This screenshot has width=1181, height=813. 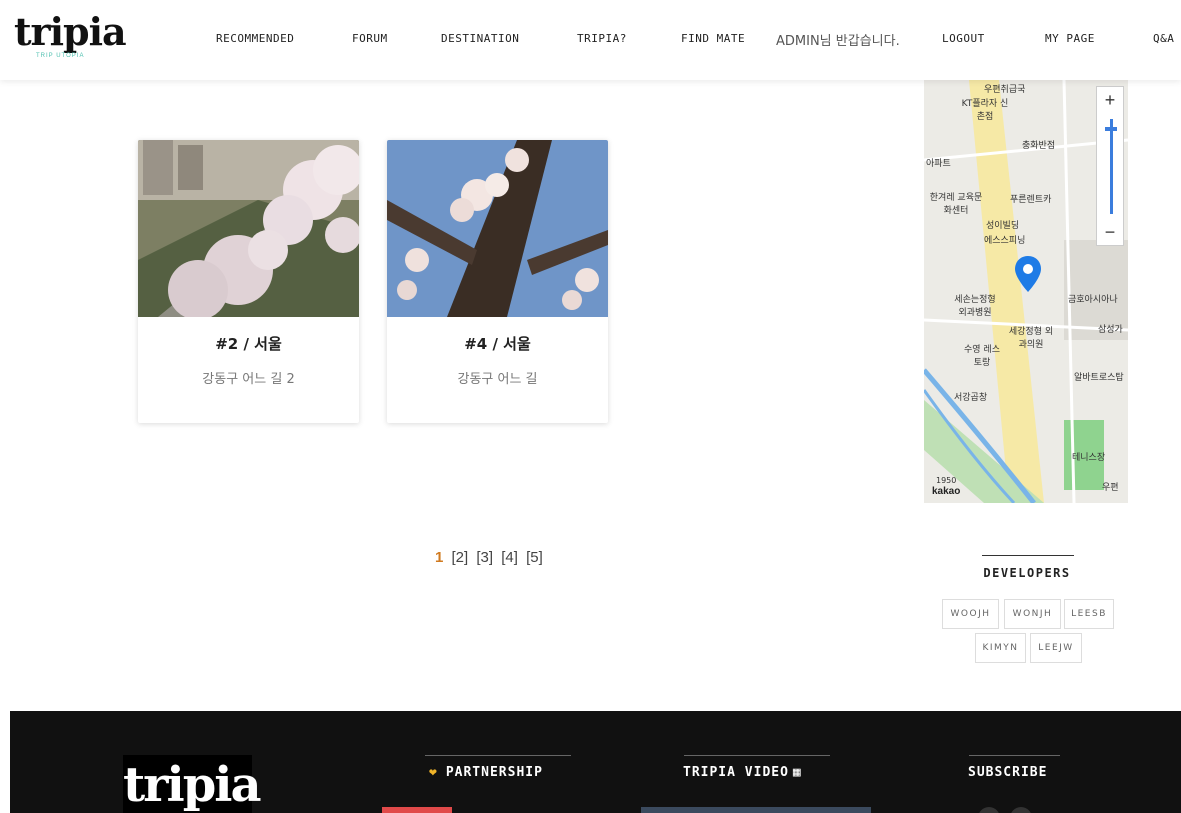 What do you see at coordinates (1110, 330) in the screenshot?
I see `map-label: 삼성가` at bounding box center [1110, 330].